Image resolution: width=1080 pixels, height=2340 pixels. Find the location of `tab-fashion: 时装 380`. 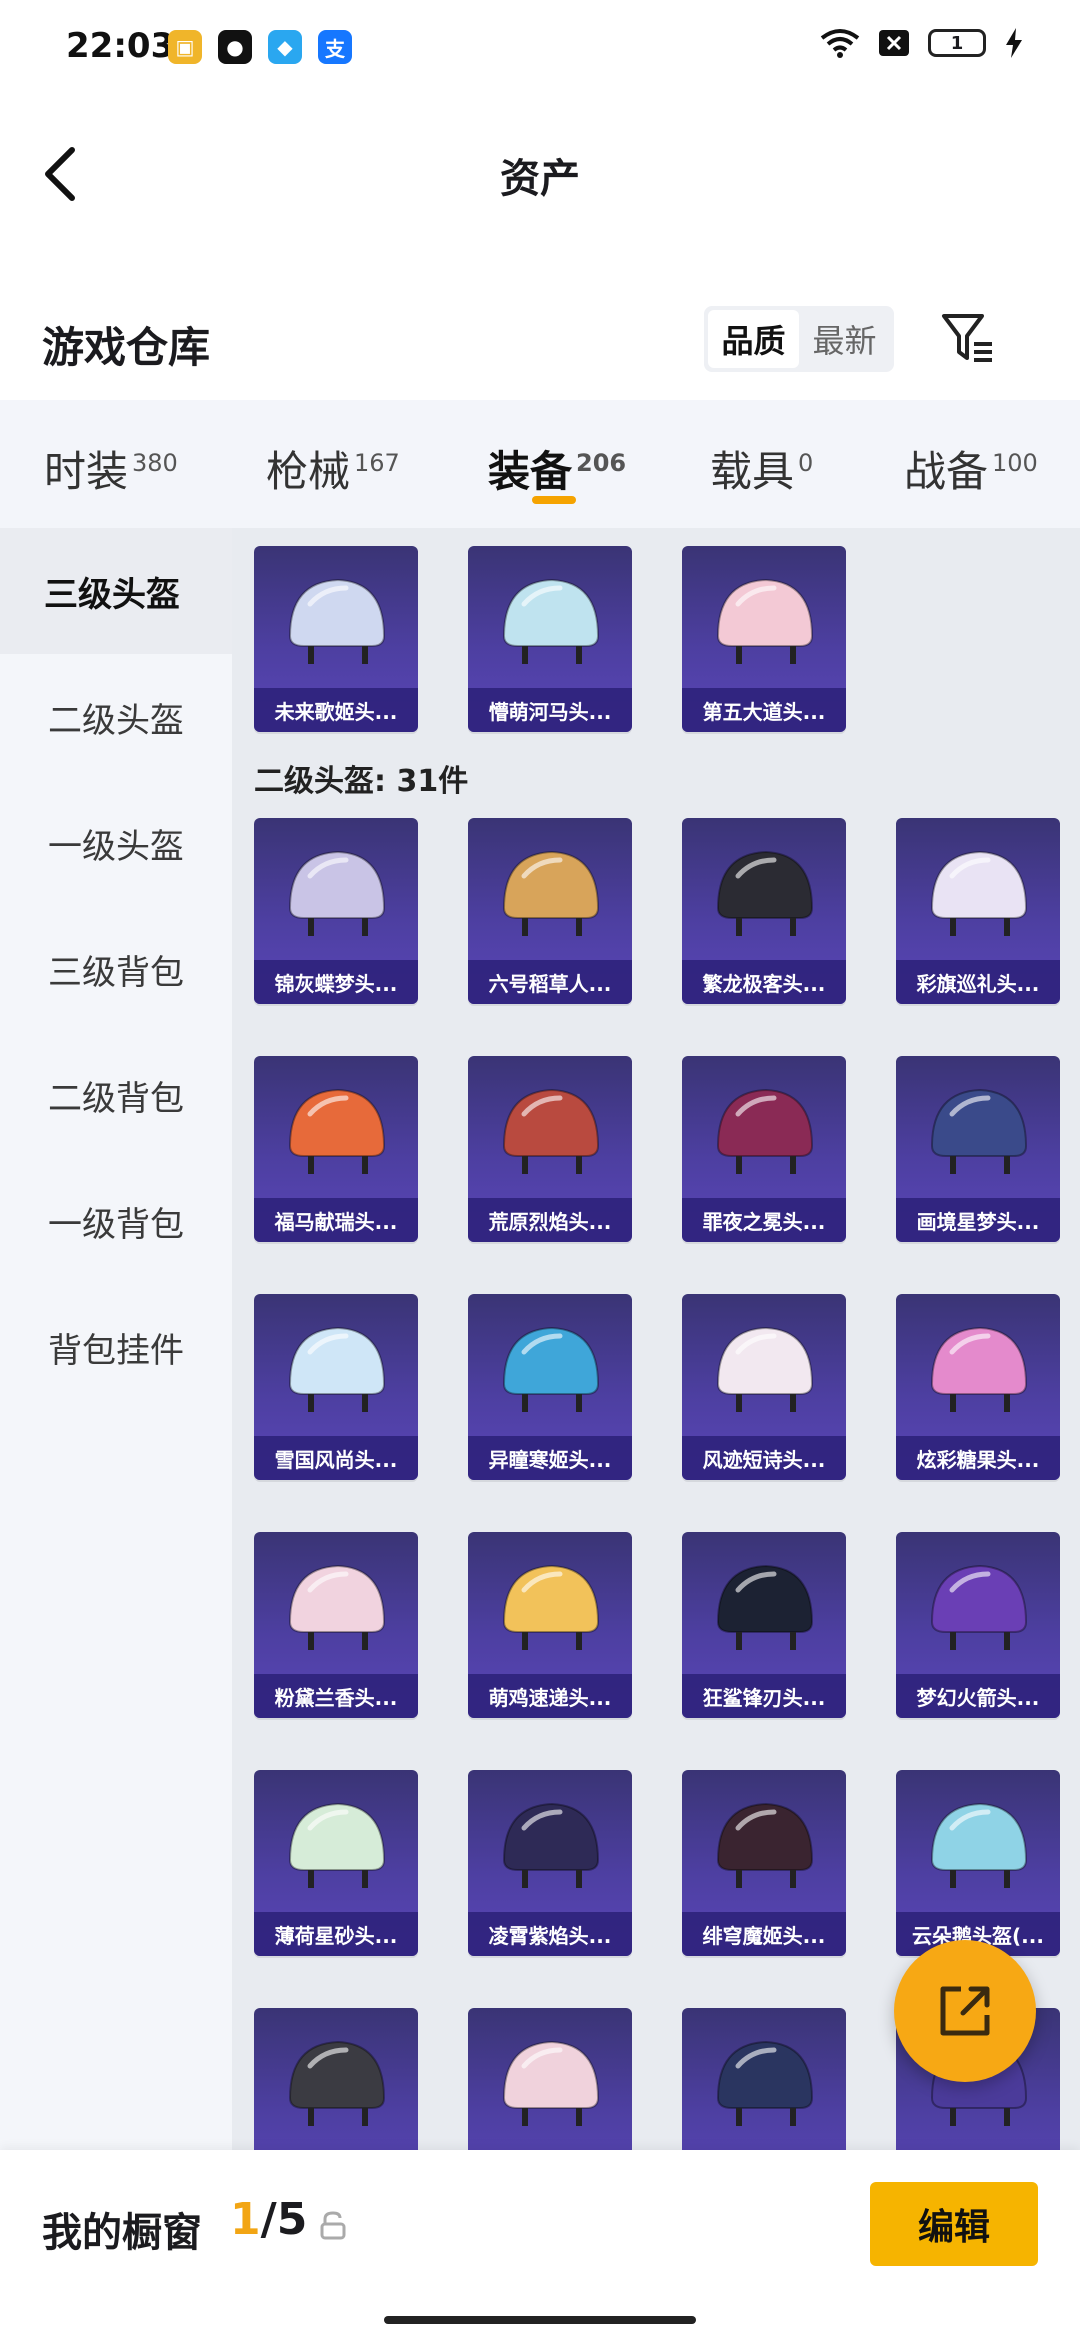

tab-fashion: 时装 380 is located at coordinates (111, 468).